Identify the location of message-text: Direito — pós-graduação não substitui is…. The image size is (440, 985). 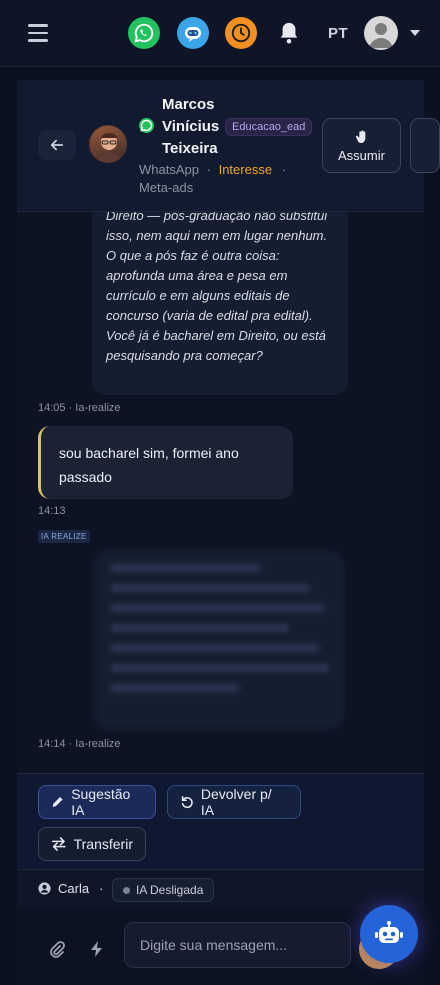
(217, 287).